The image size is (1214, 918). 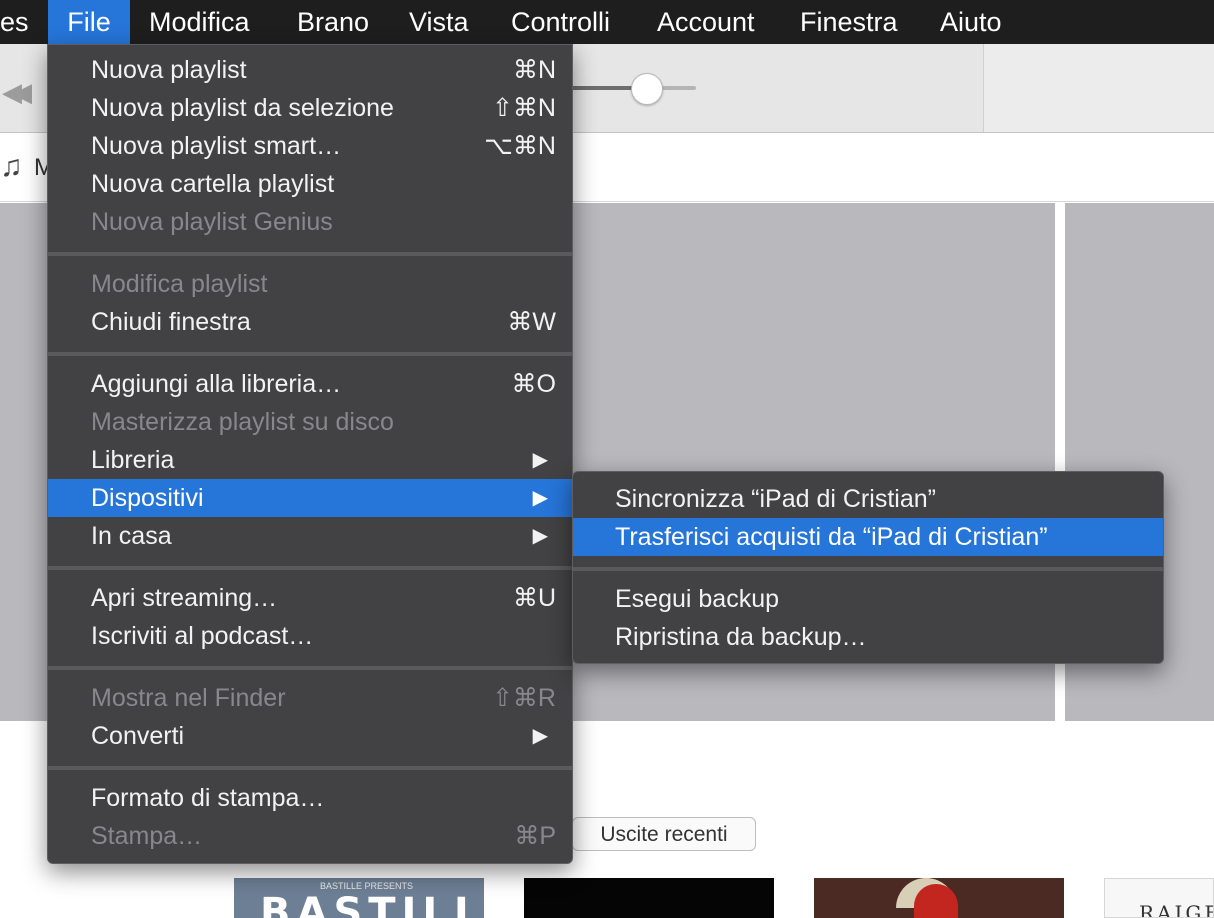 What do you see at coordinates (439, 22) in the screenshot?
I see `menubar-item-vista: Vista` at bounding box center [439, 22].